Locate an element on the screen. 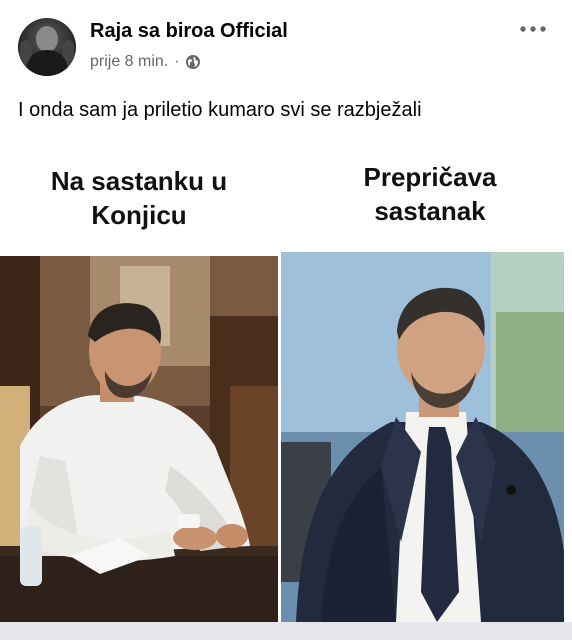 The width and height of the screenshot is (572, 640). post-meta: prije 8 min. · is located at coordinates (145, 62).